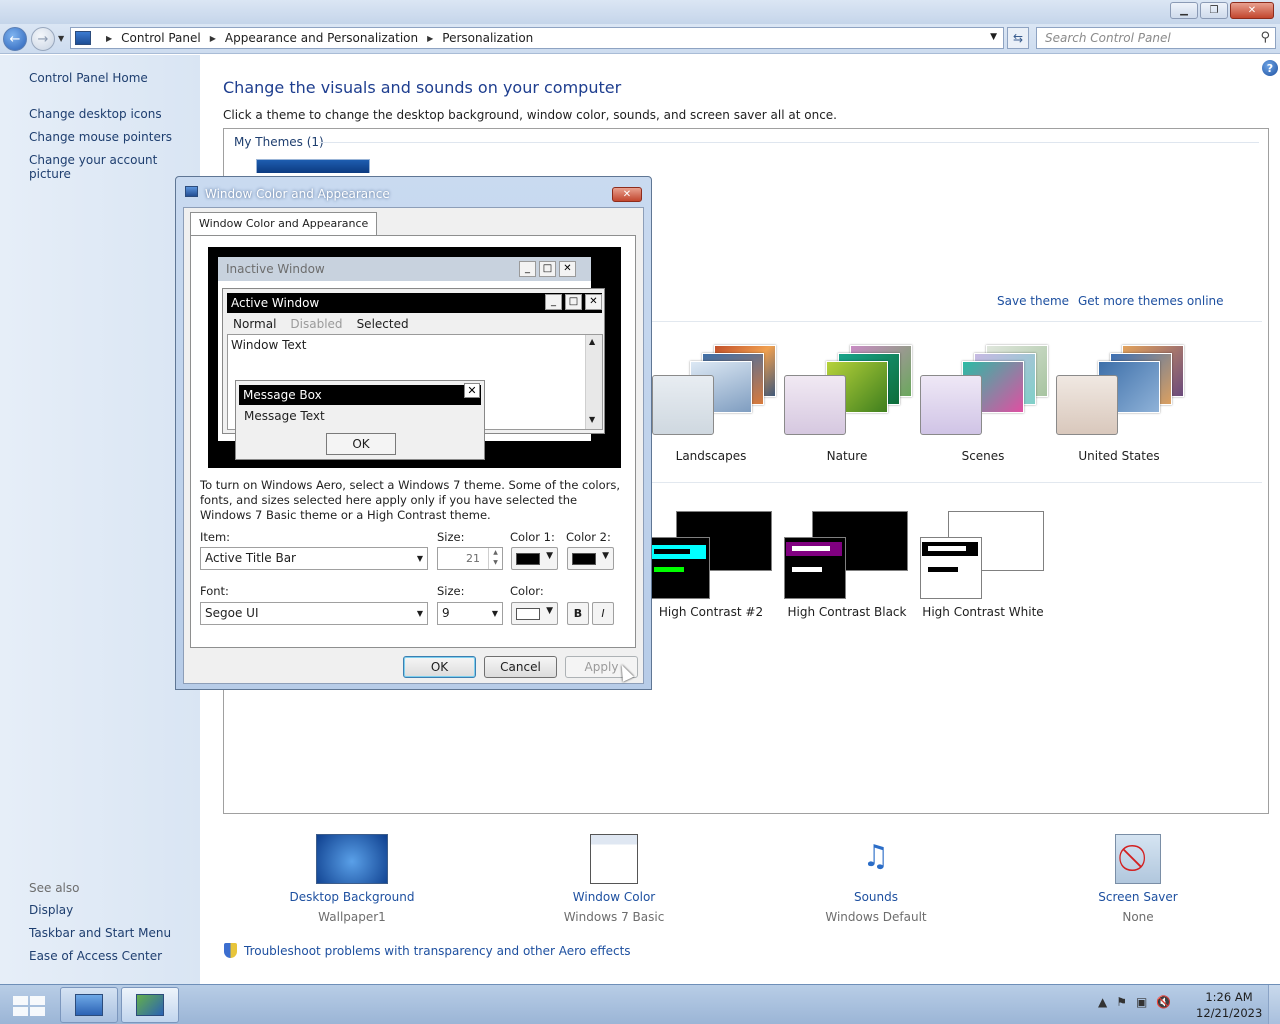 The image size is (1280, 1024). Describe the element at coordinates (43, 39) in the screenshot. I see `forward-button: →` at that location.